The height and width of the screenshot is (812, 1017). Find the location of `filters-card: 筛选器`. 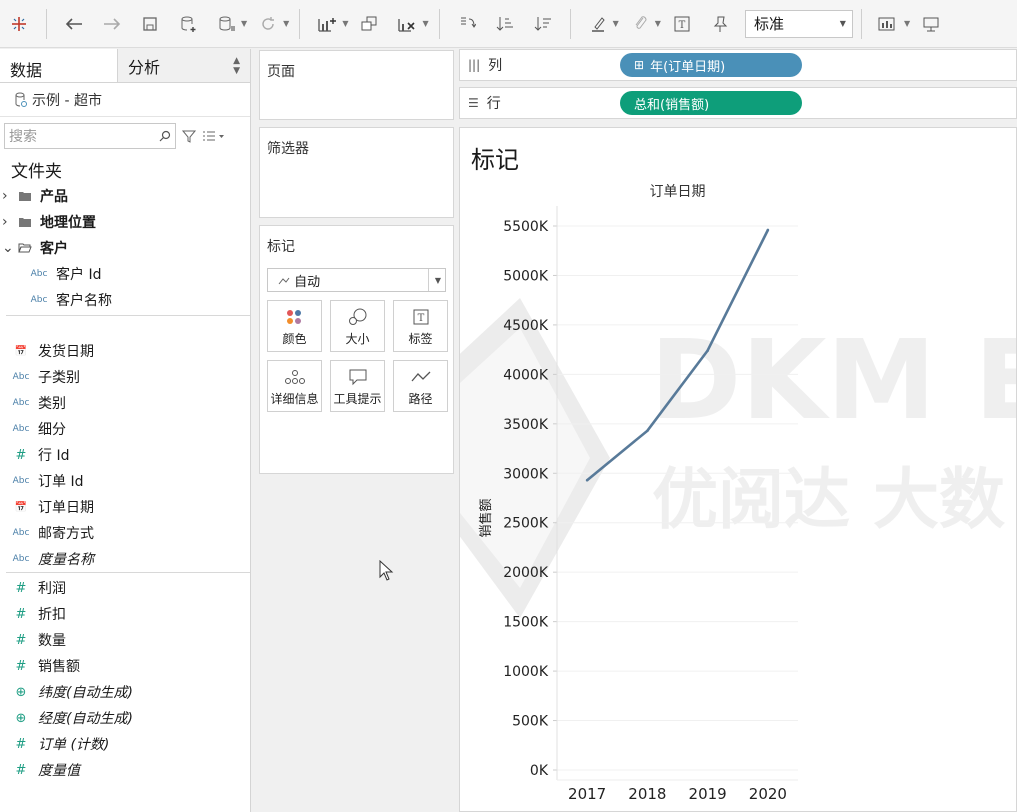

filters-card: 筛选器 is located at coordinates (356, 172).